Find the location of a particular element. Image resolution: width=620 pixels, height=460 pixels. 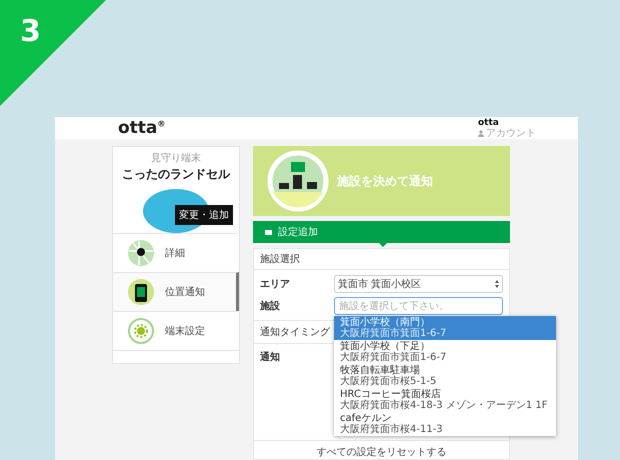

logo: otta$^{®}$ is located at coordinates (142, 128).